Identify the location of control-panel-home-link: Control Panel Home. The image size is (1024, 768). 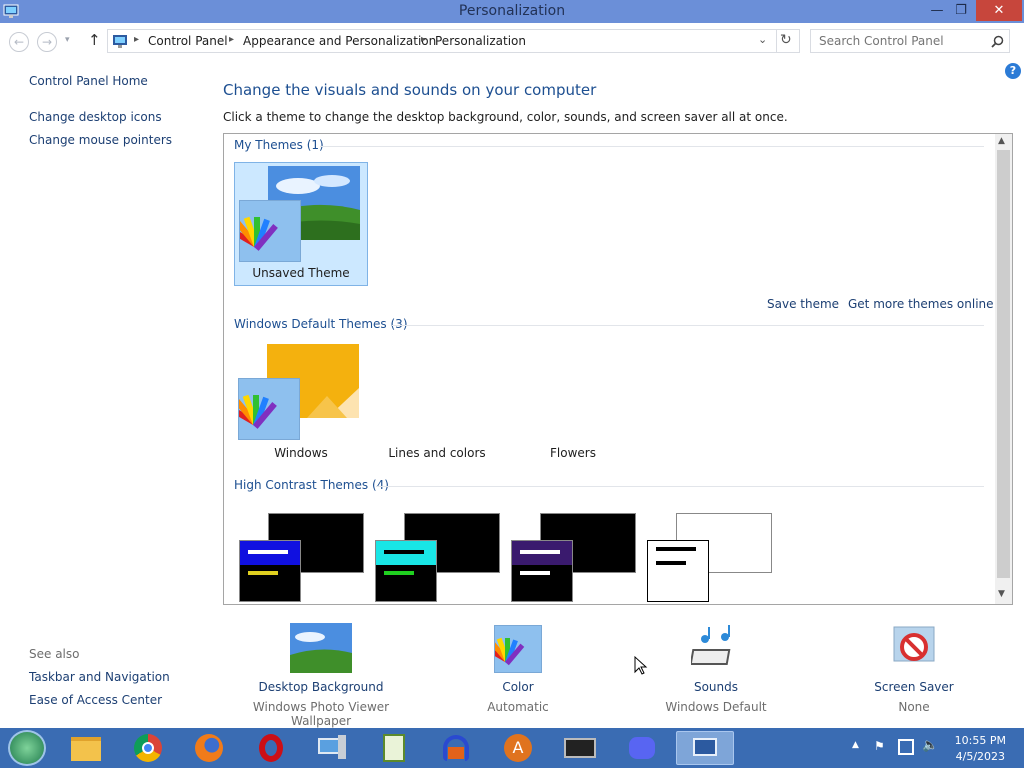
(88, 81).